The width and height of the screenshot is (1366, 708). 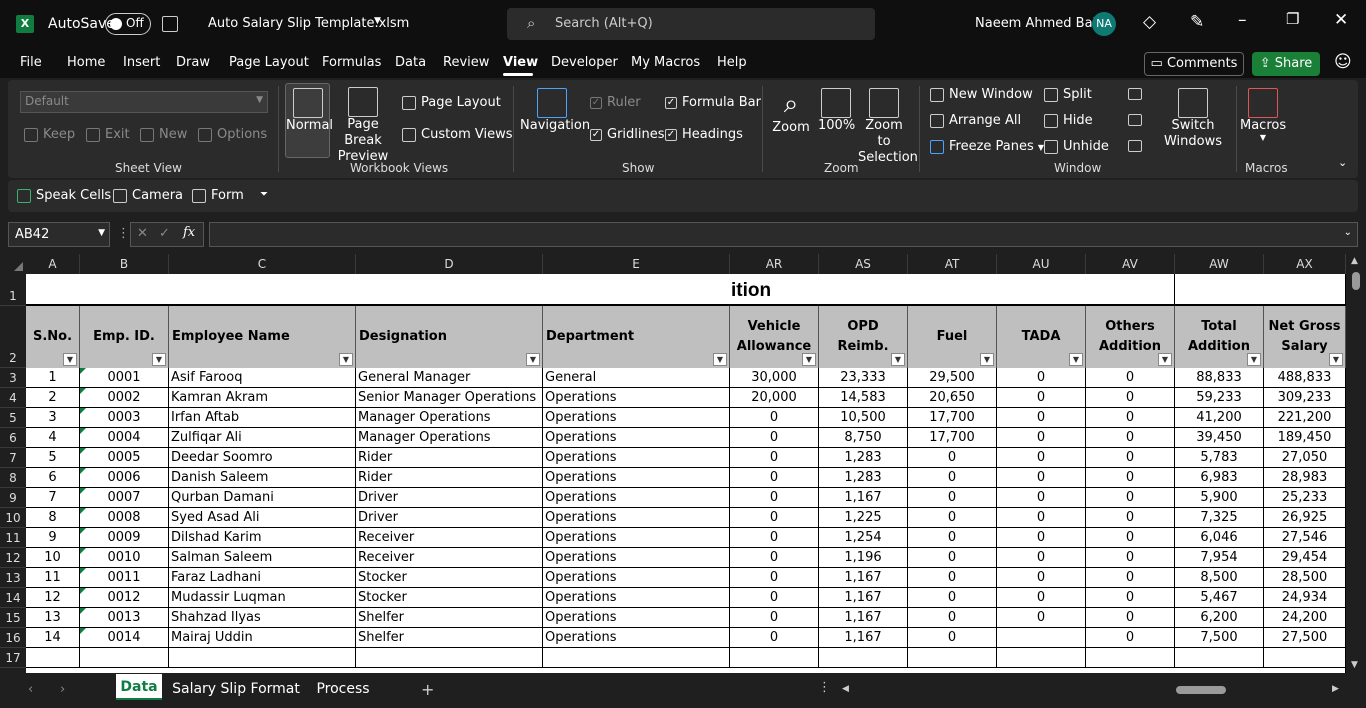 I want to click on table-cell: Danish Saleem, so click(x=262, y=478).